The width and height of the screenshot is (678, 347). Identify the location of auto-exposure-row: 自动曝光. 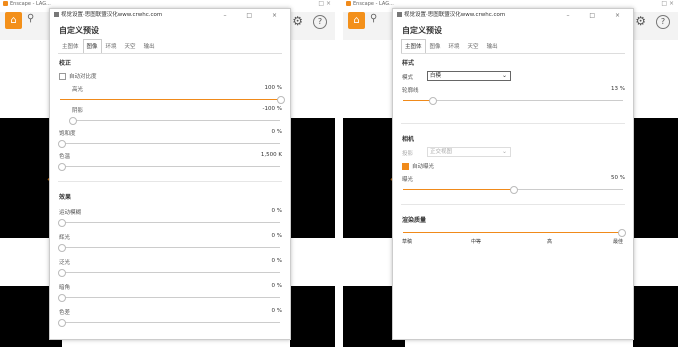
(513, 166).